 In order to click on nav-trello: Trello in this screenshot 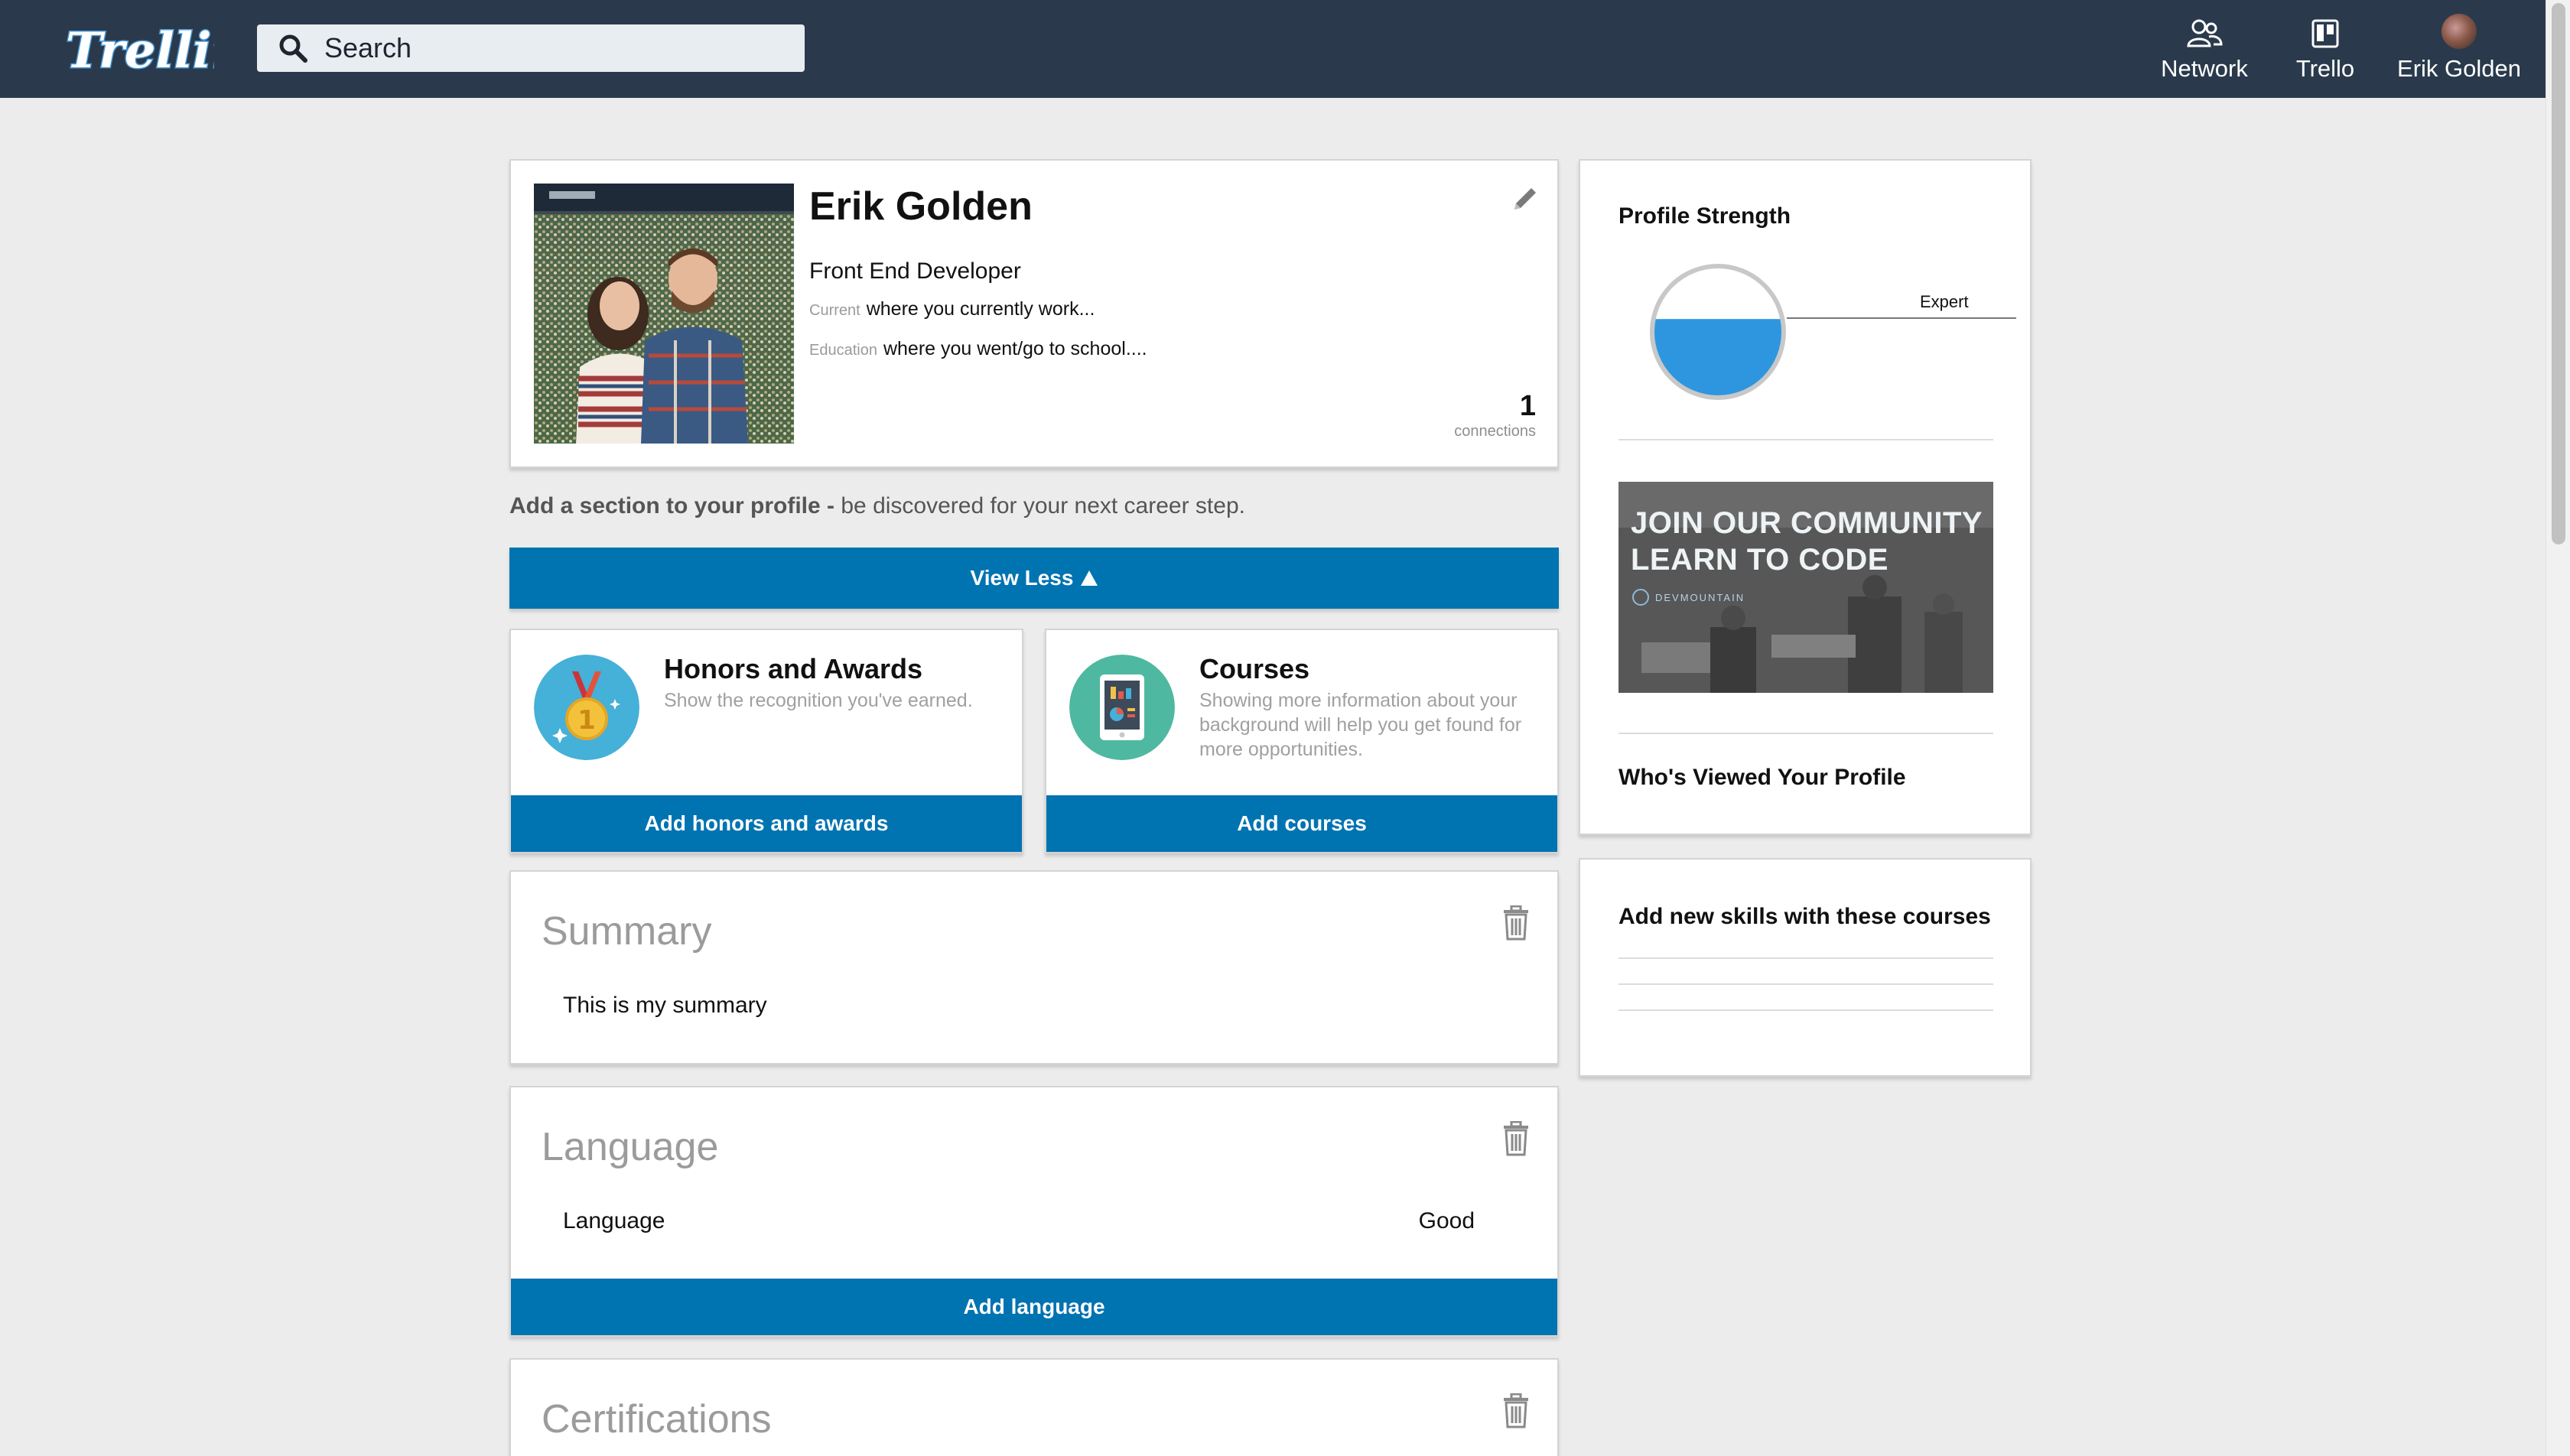, I will do `click(2325, 49)`.